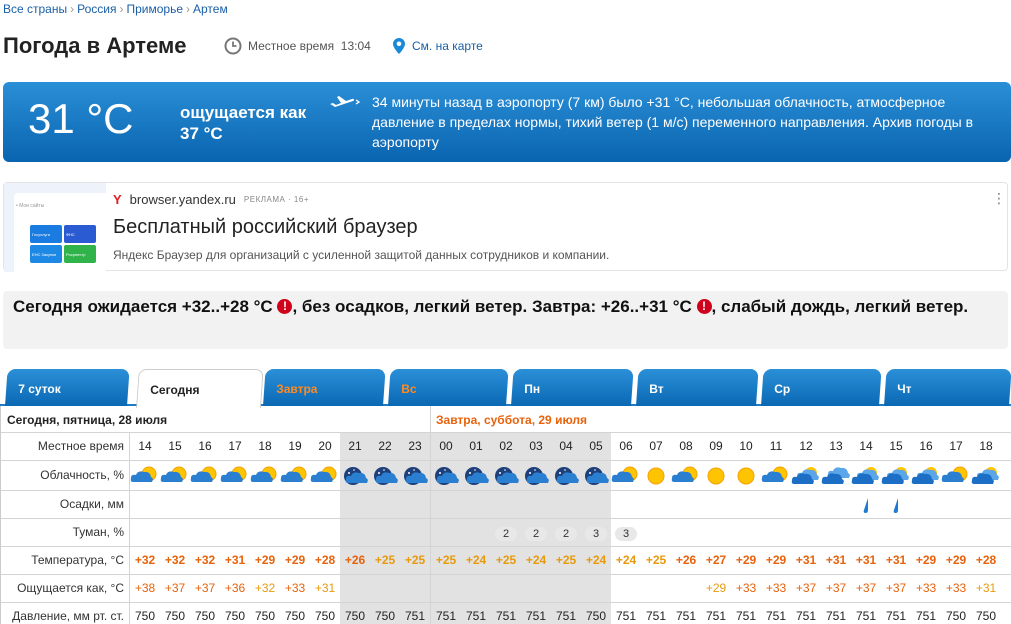 The width and height of the screenshot is (1011, 624). Describe the element at coordinates (415, 446) in the screenshot. I see `hour-cell: 23` at that location.